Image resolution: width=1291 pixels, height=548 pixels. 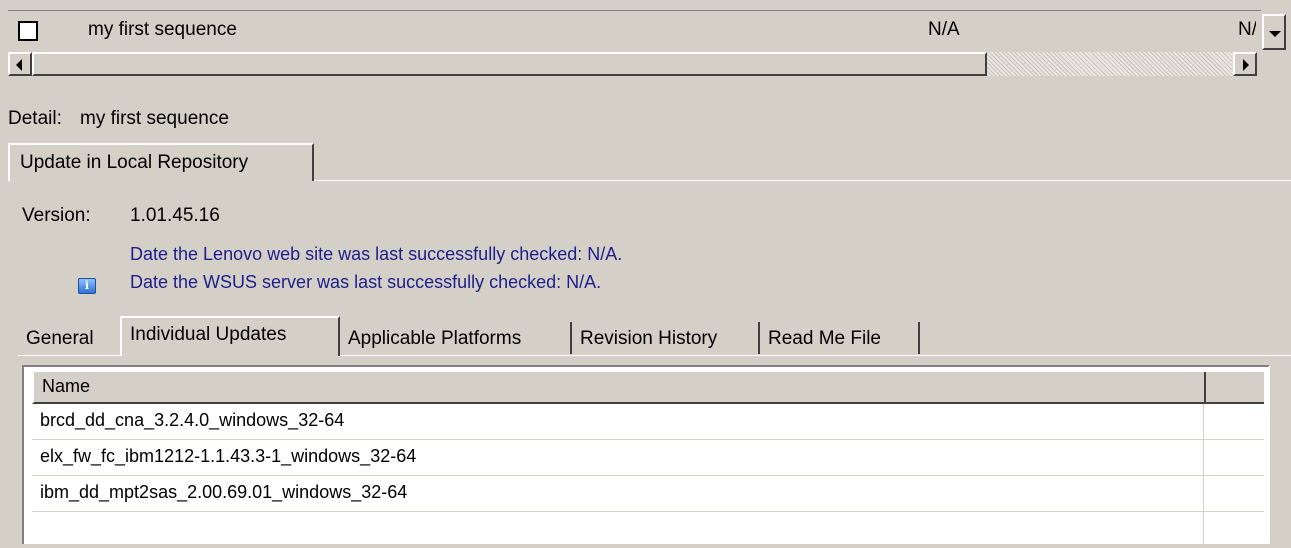 What do you see at coordinates (28, 31) in the screenshot?
I see `sequence-checkbox` at bounding box center [28, 31].